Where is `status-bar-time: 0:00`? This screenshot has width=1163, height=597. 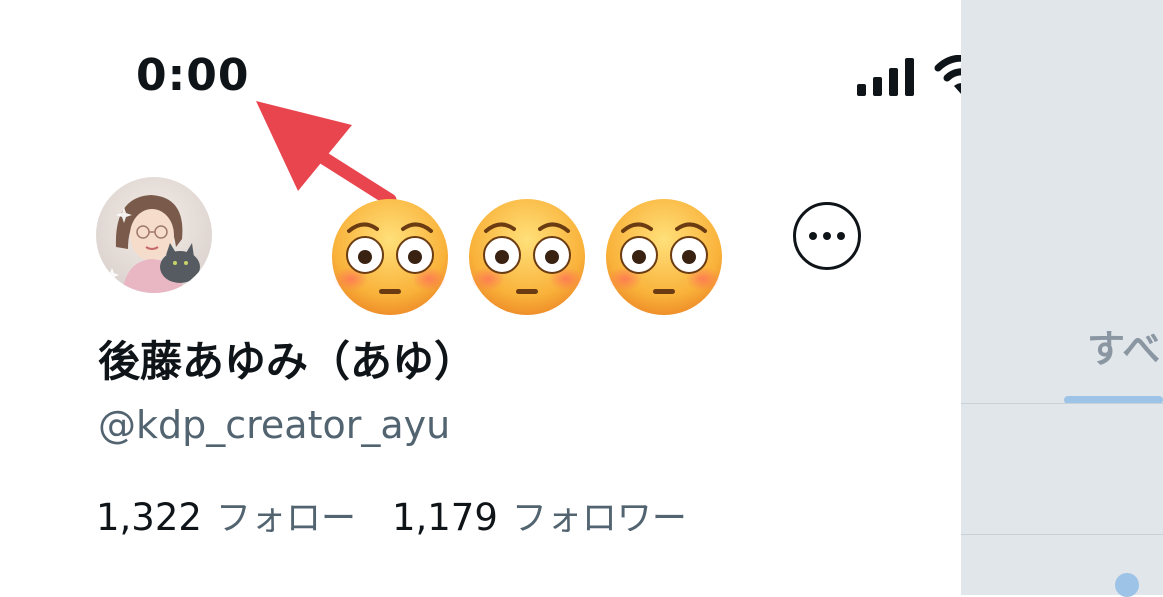
status-bar-time: 0:00 is located at coordinates (193, 75).